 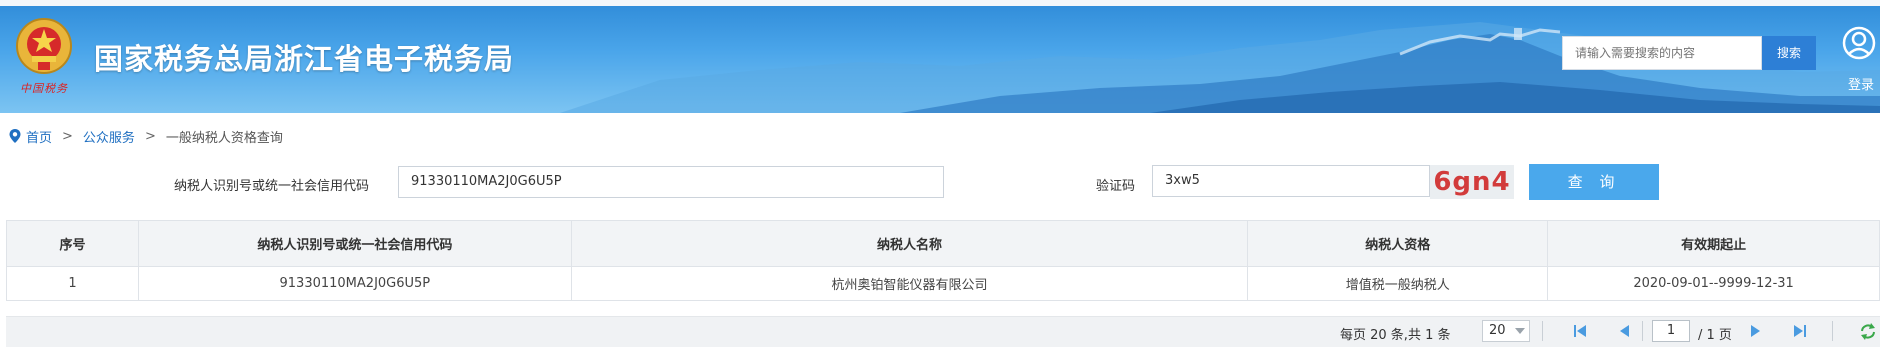 What do you see at coordinates (72, 283) in the screenshot?
I see `cell-index: 1` at bounding box center [72, 283].